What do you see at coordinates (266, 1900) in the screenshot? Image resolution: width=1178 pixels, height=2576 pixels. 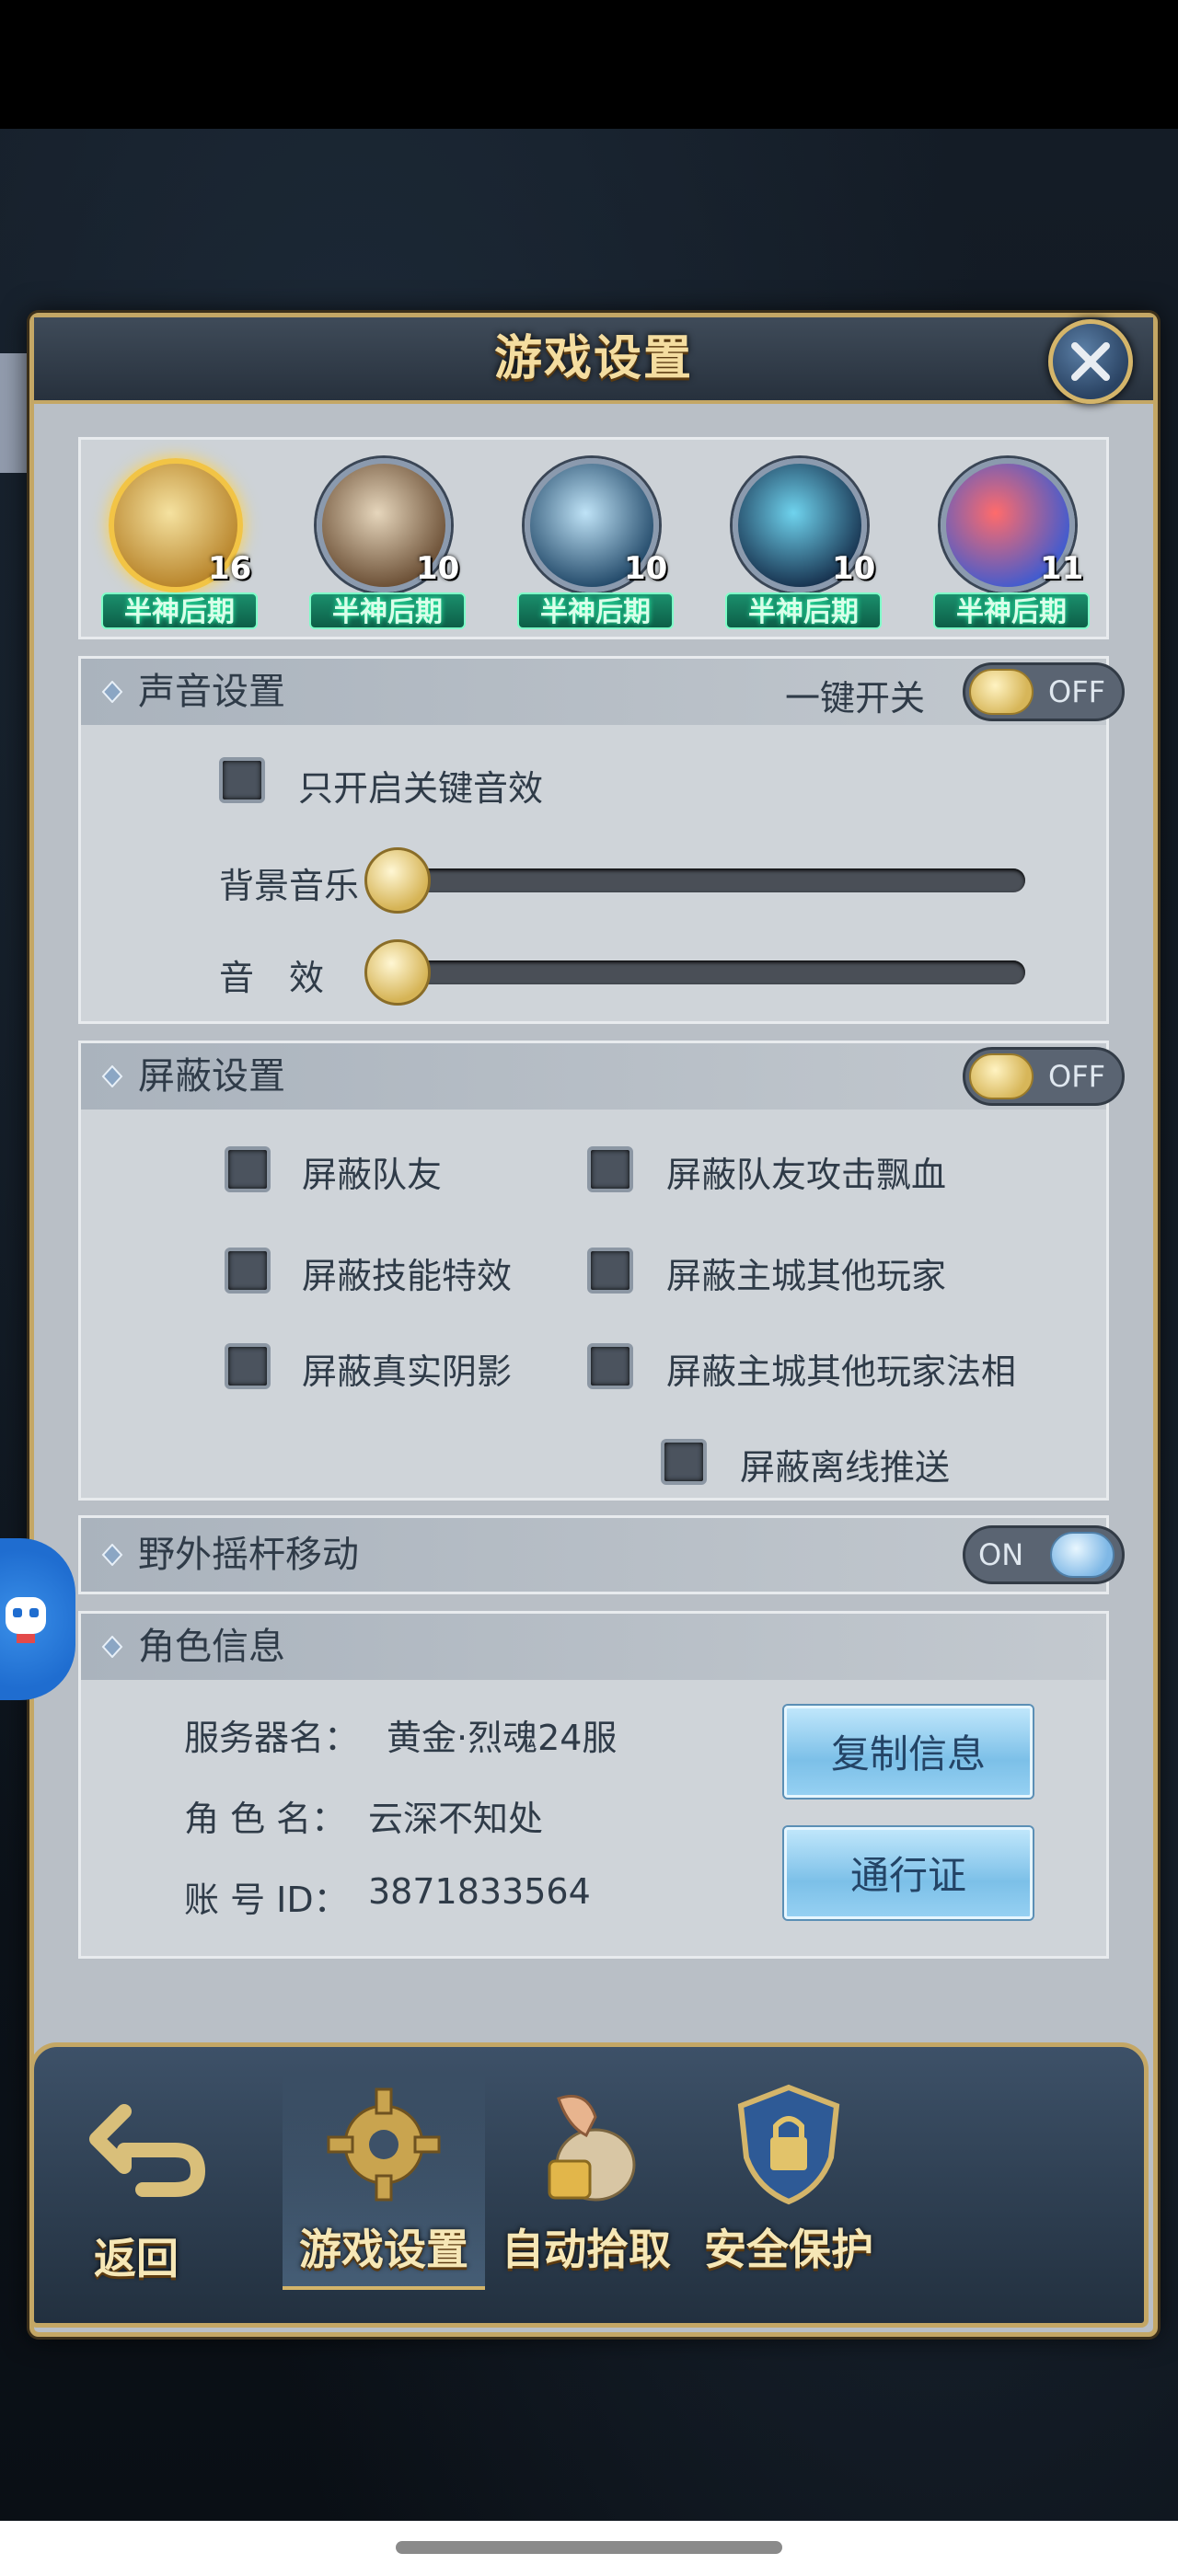 I see `account-id-label: 账 号 ID：` at bounding box center [266, 1900].